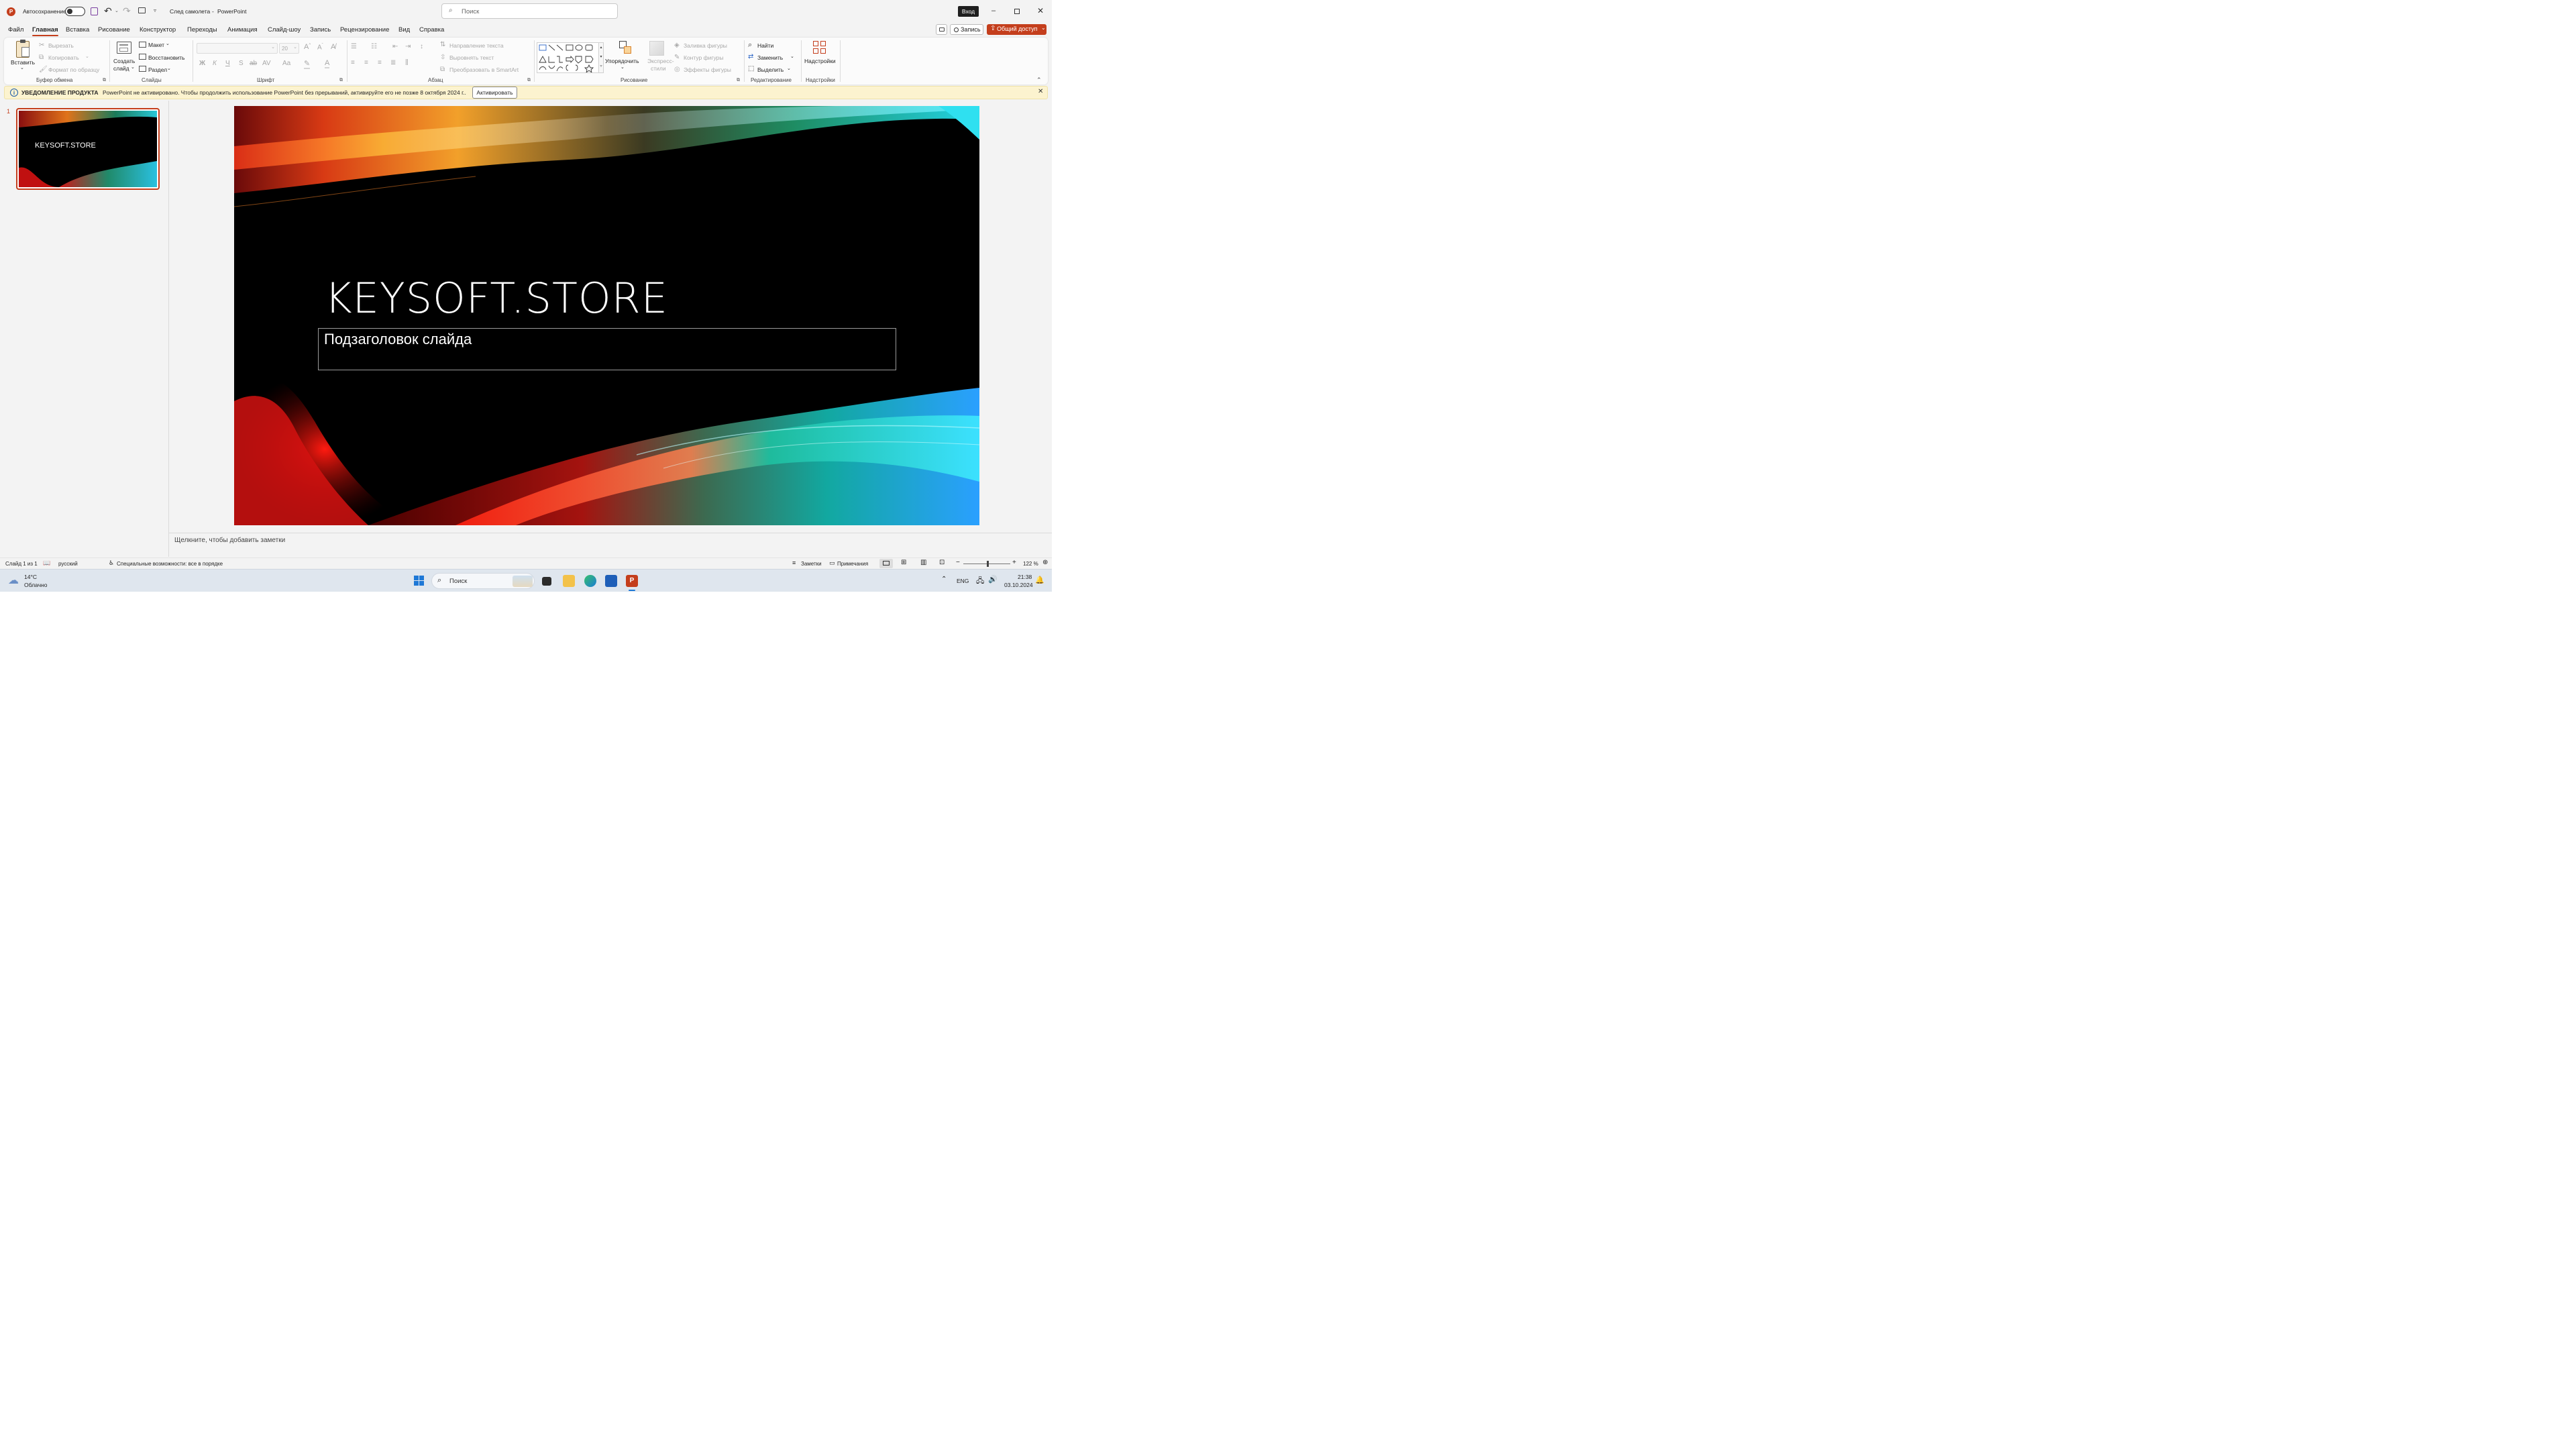 This screenshot has height=1449, width=2576. Describe the element at coordinates (142, 10) in the screenshot. I see `present-from-start-icon` at that location.